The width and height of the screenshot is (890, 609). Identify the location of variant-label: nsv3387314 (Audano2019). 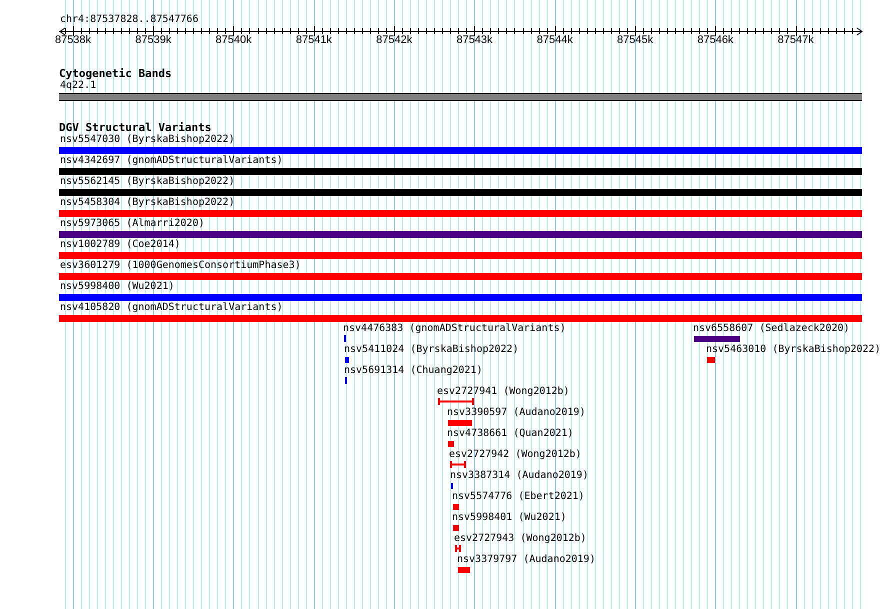
(519, 476).